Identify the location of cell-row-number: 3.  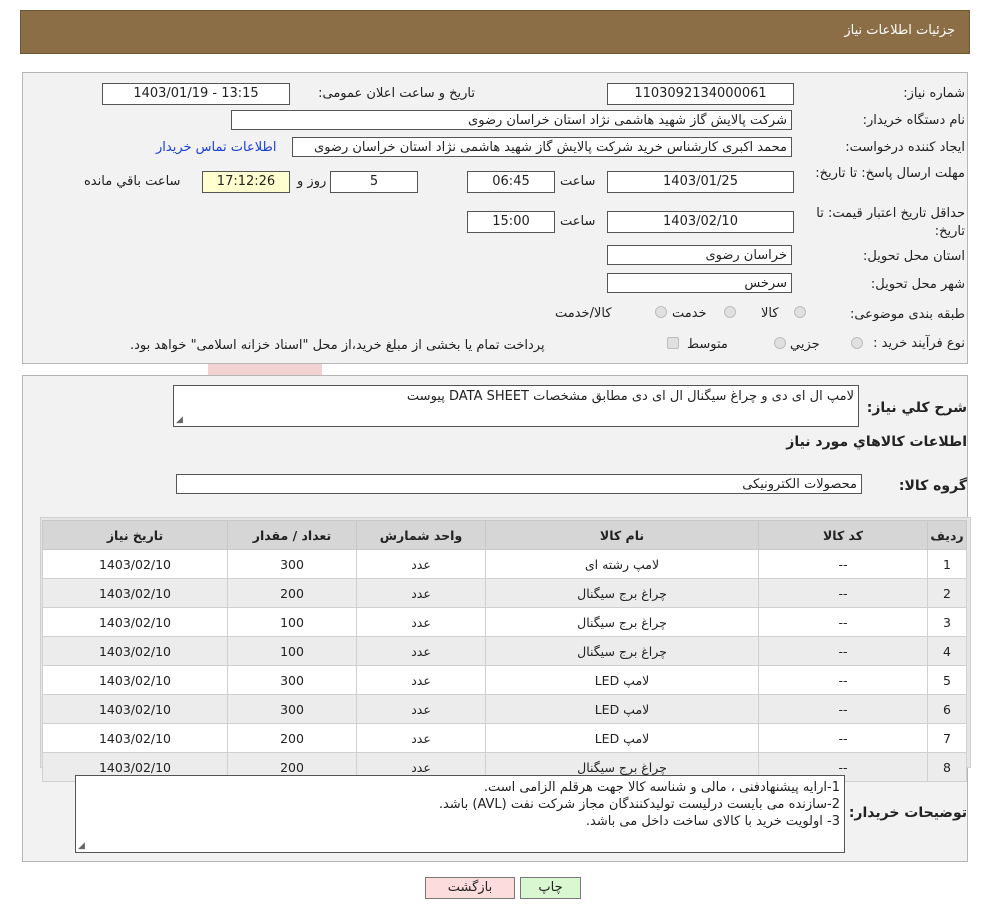
(947, 622).